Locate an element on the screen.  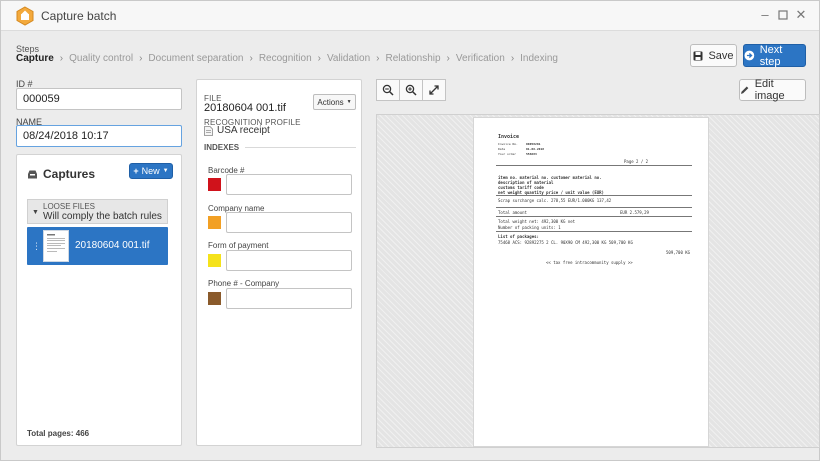
zoom-out-button is located at coordinates (388, 90).